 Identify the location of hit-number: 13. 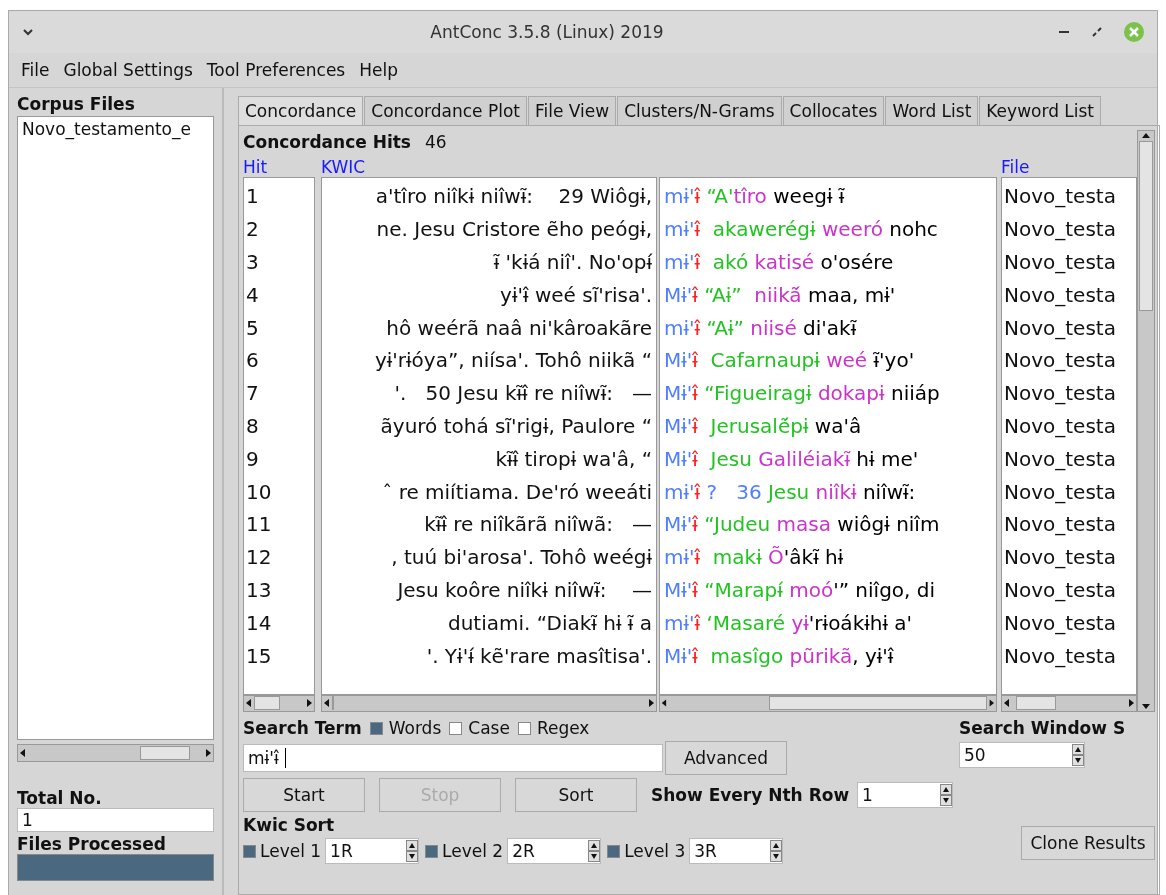
(259, 590).